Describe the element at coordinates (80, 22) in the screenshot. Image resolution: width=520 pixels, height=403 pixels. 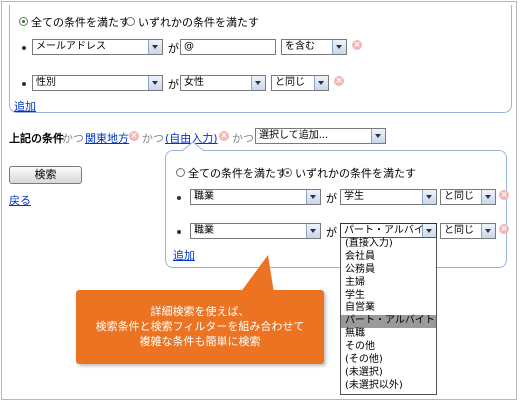
I see `match-all-label: 全ての条件を満たす` at that location.